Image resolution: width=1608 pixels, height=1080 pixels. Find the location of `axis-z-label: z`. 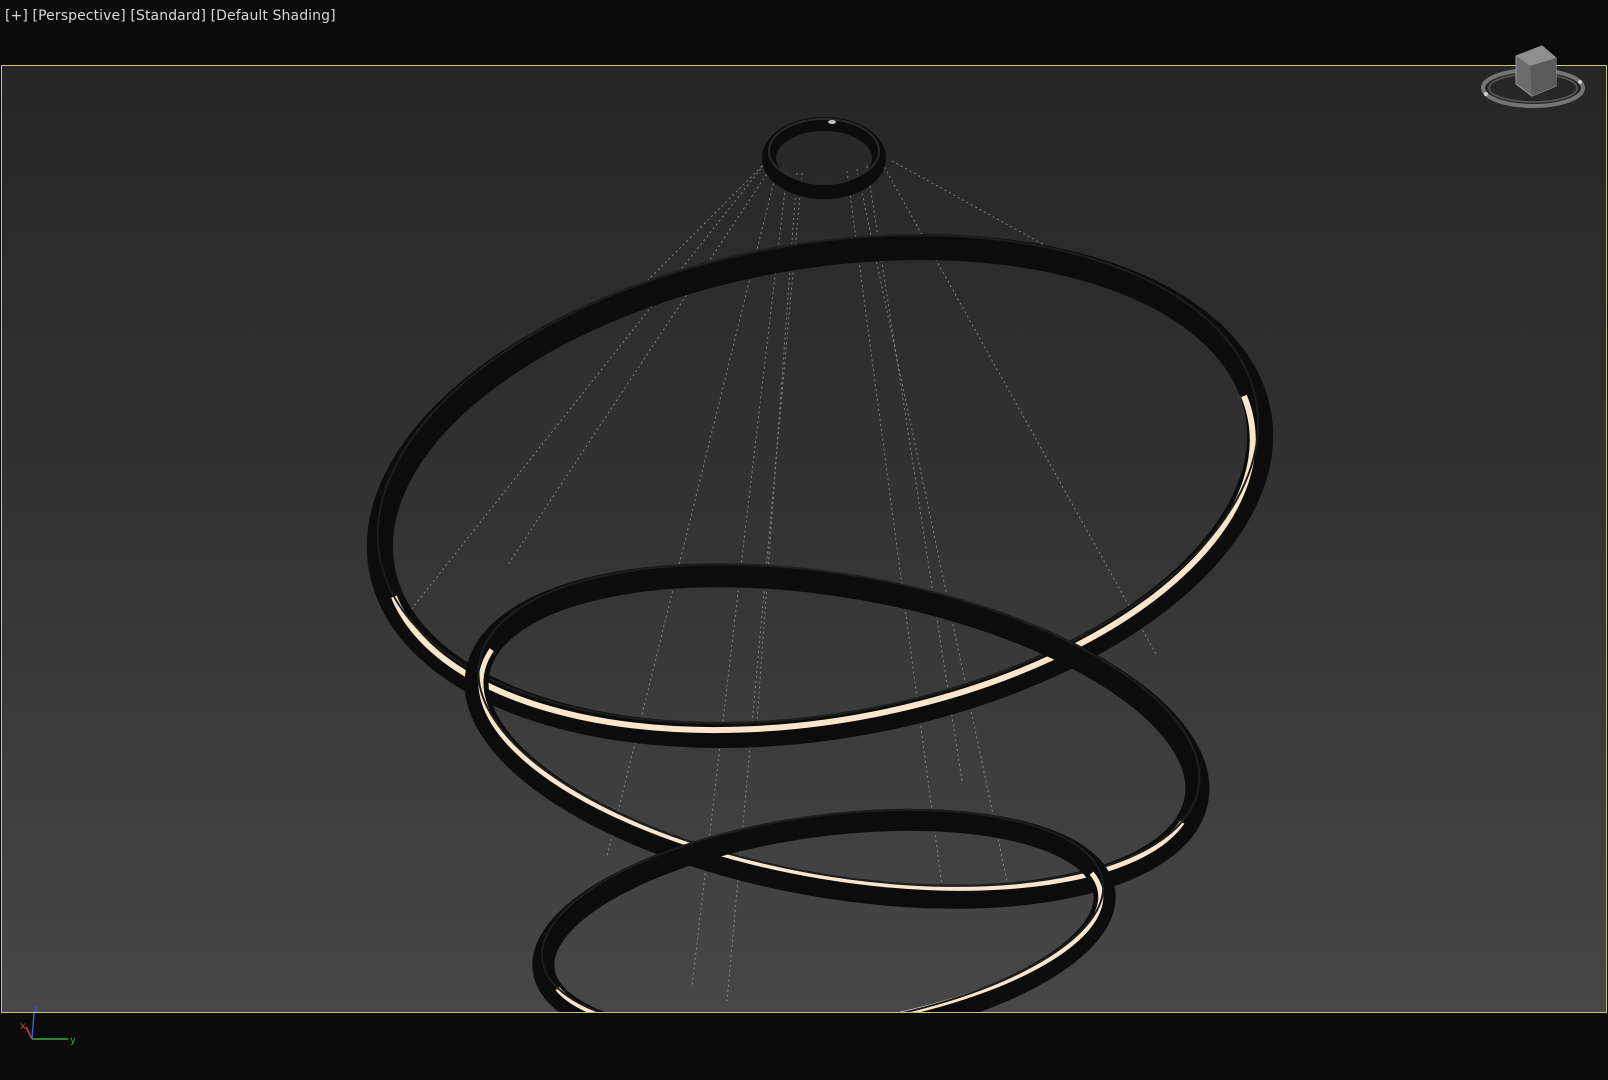

axis-z-label: z is located at coordinates (35, 1010).